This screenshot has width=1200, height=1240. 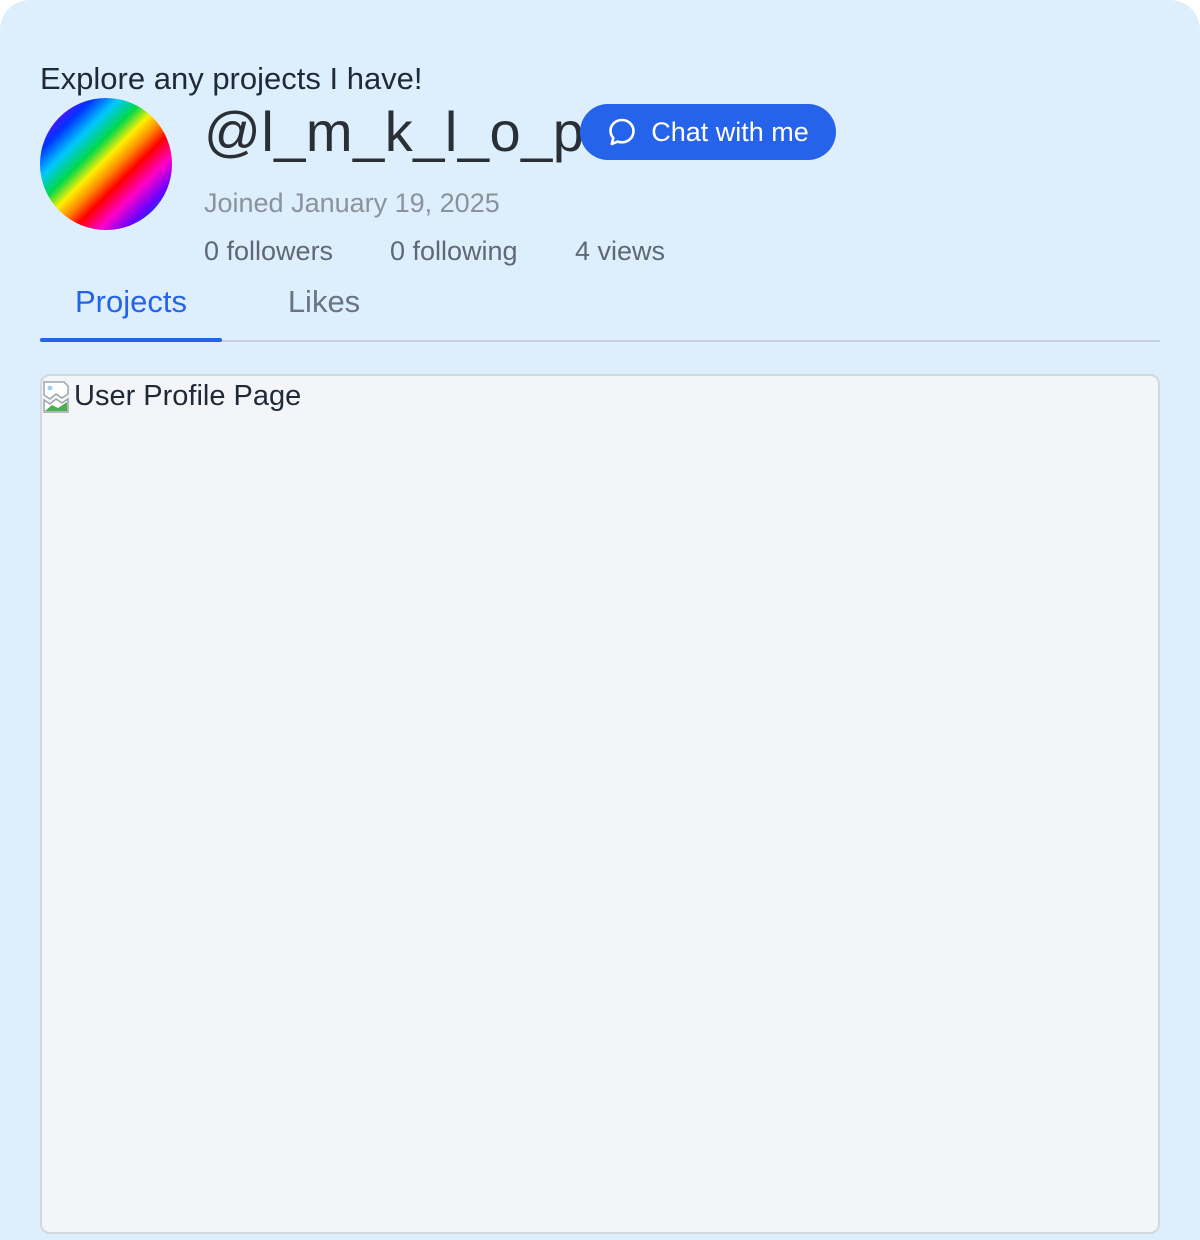 What do you see at coordinates (58, 396) in the screenshot?
I see `broken-image-icon` at bounding box center [58, 396].